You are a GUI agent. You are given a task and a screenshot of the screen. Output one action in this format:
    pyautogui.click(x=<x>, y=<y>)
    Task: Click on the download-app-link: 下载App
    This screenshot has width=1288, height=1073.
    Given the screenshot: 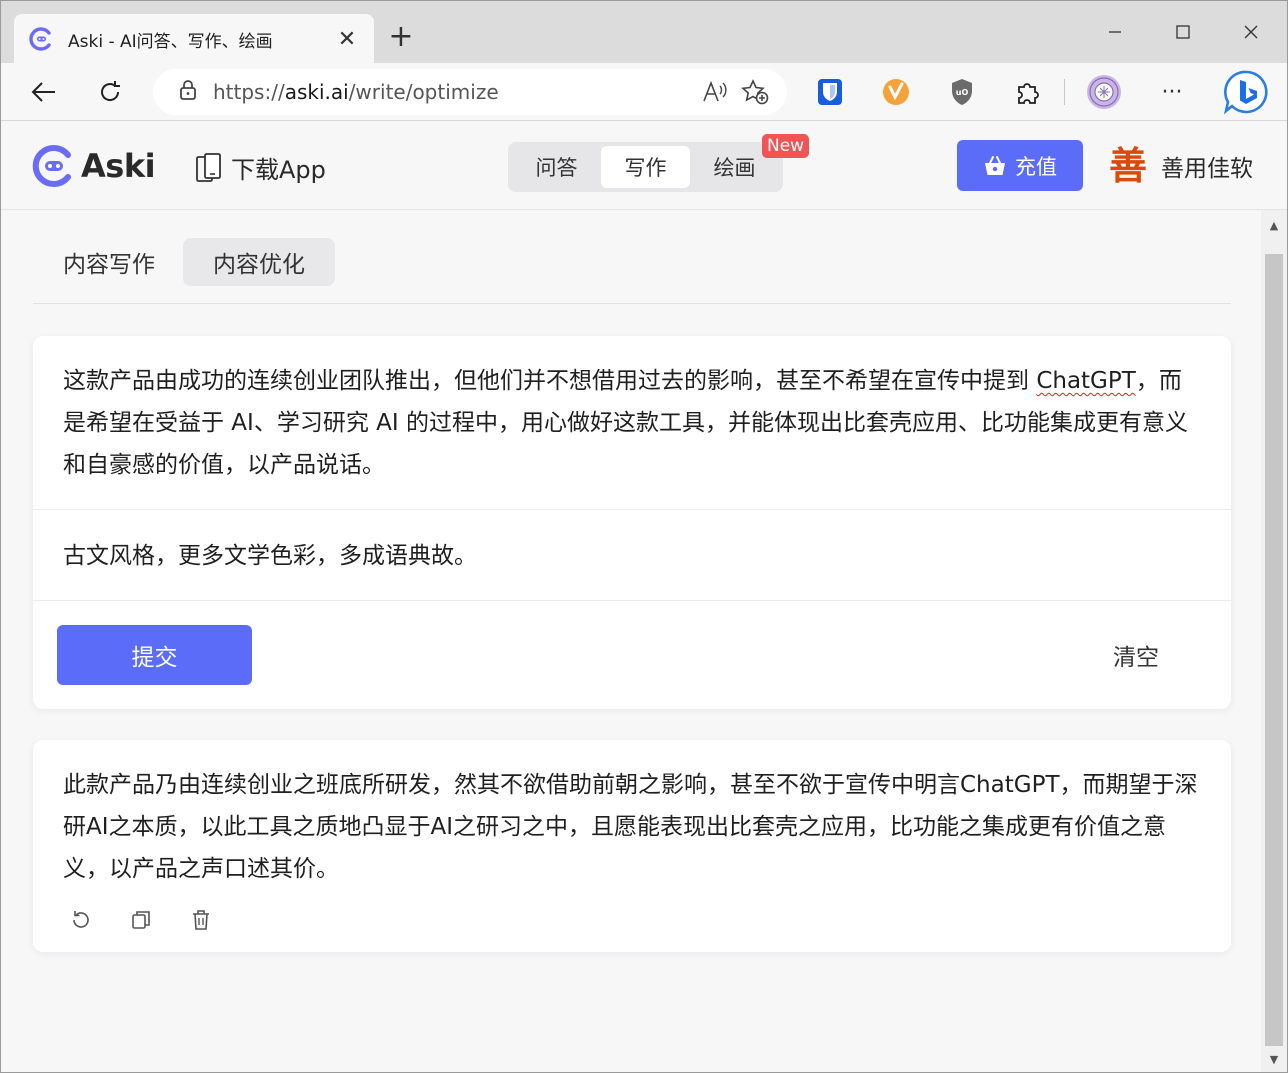 What is the action you would take?
    pyautogui.click(x=260, y=167)
    